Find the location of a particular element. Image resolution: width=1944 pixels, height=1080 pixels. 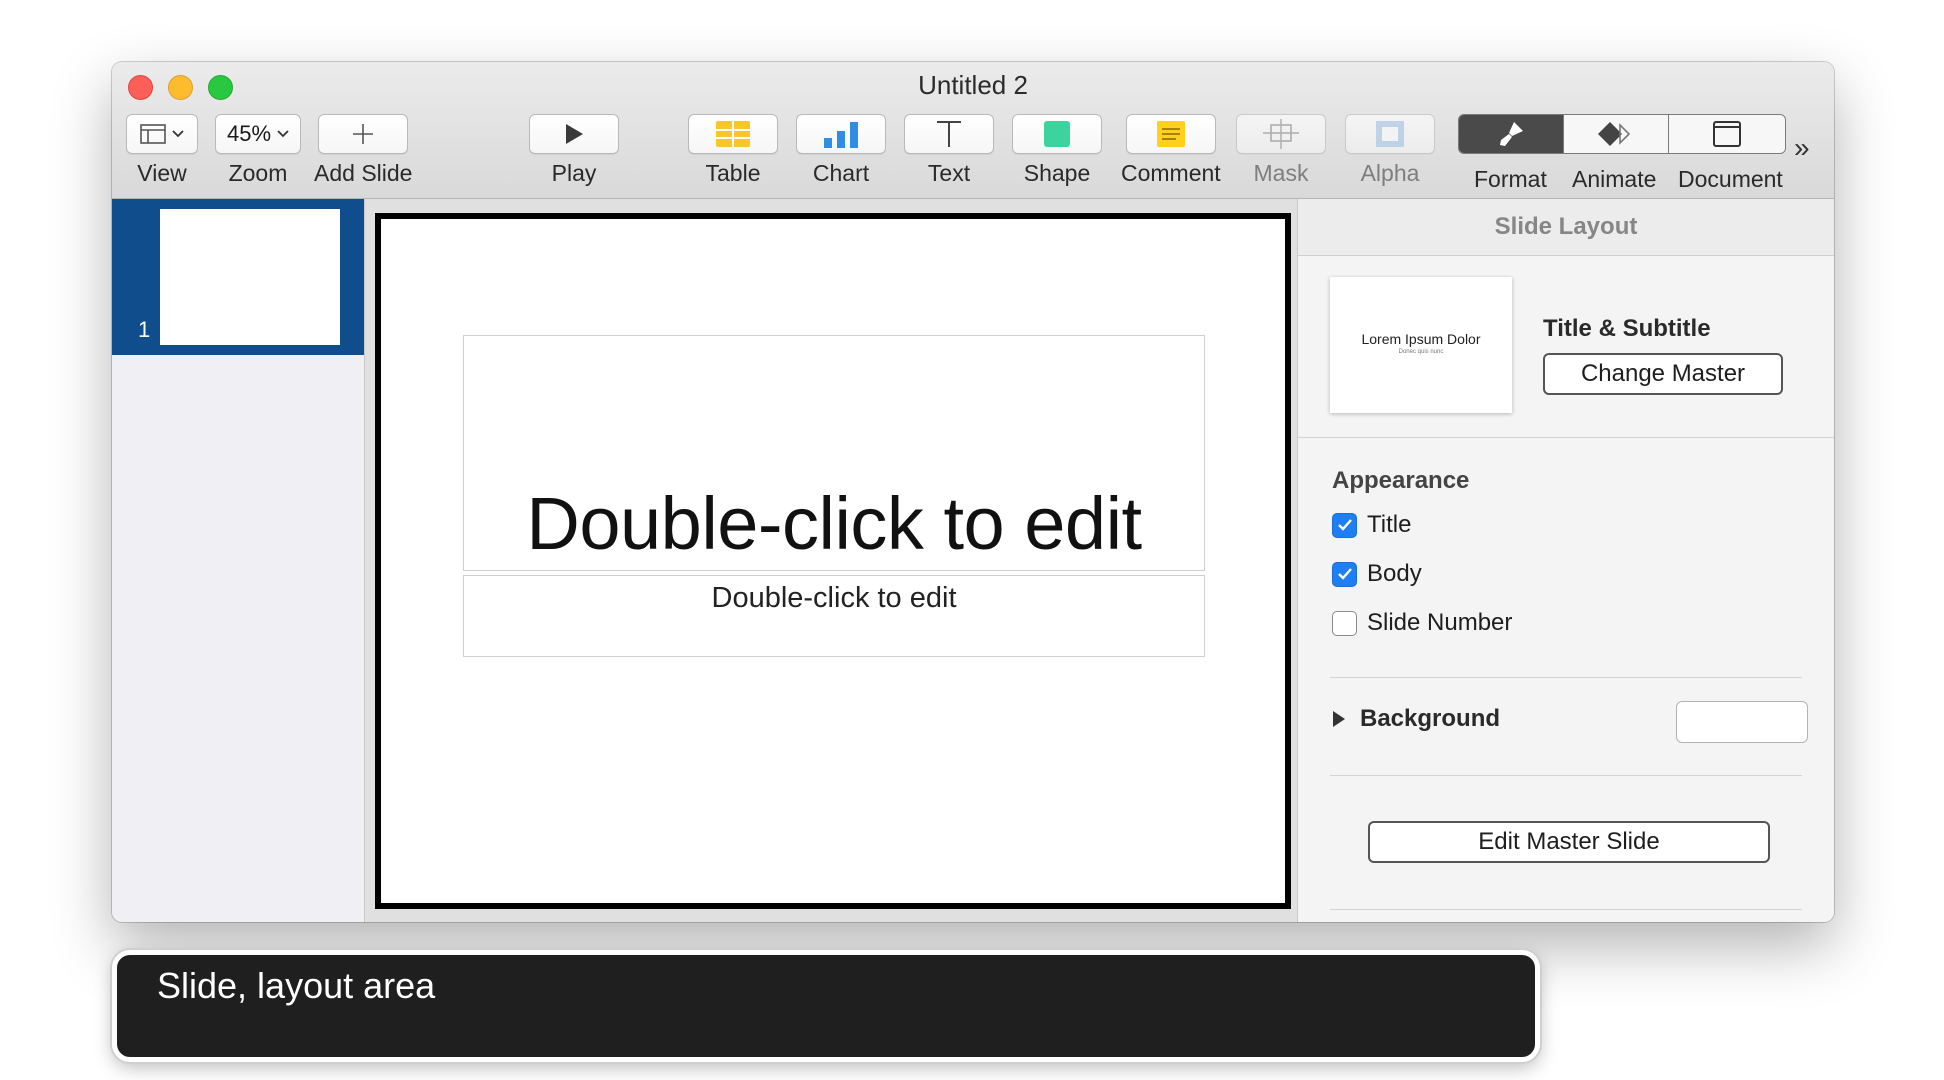

shape-square-icon is located at coordinates (1057, 134).